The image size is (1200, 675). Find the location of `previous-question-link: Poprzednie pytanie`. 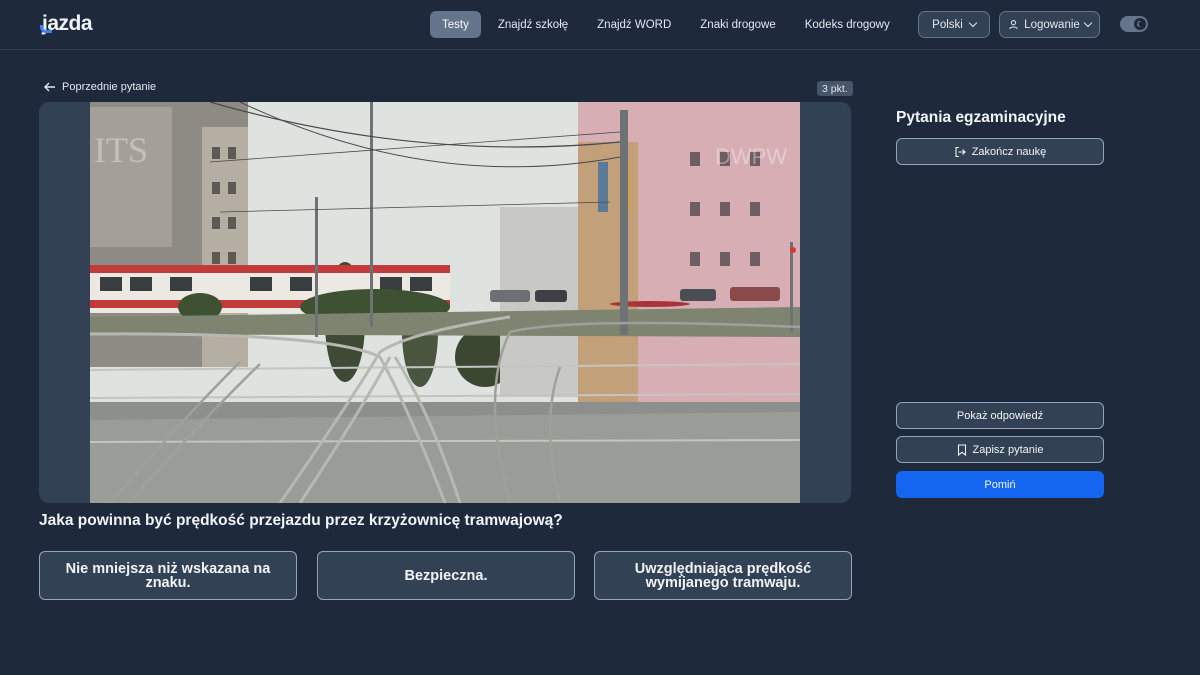

previous-question-link: Poprzednie pytanie is located at coordinates (100, 87).